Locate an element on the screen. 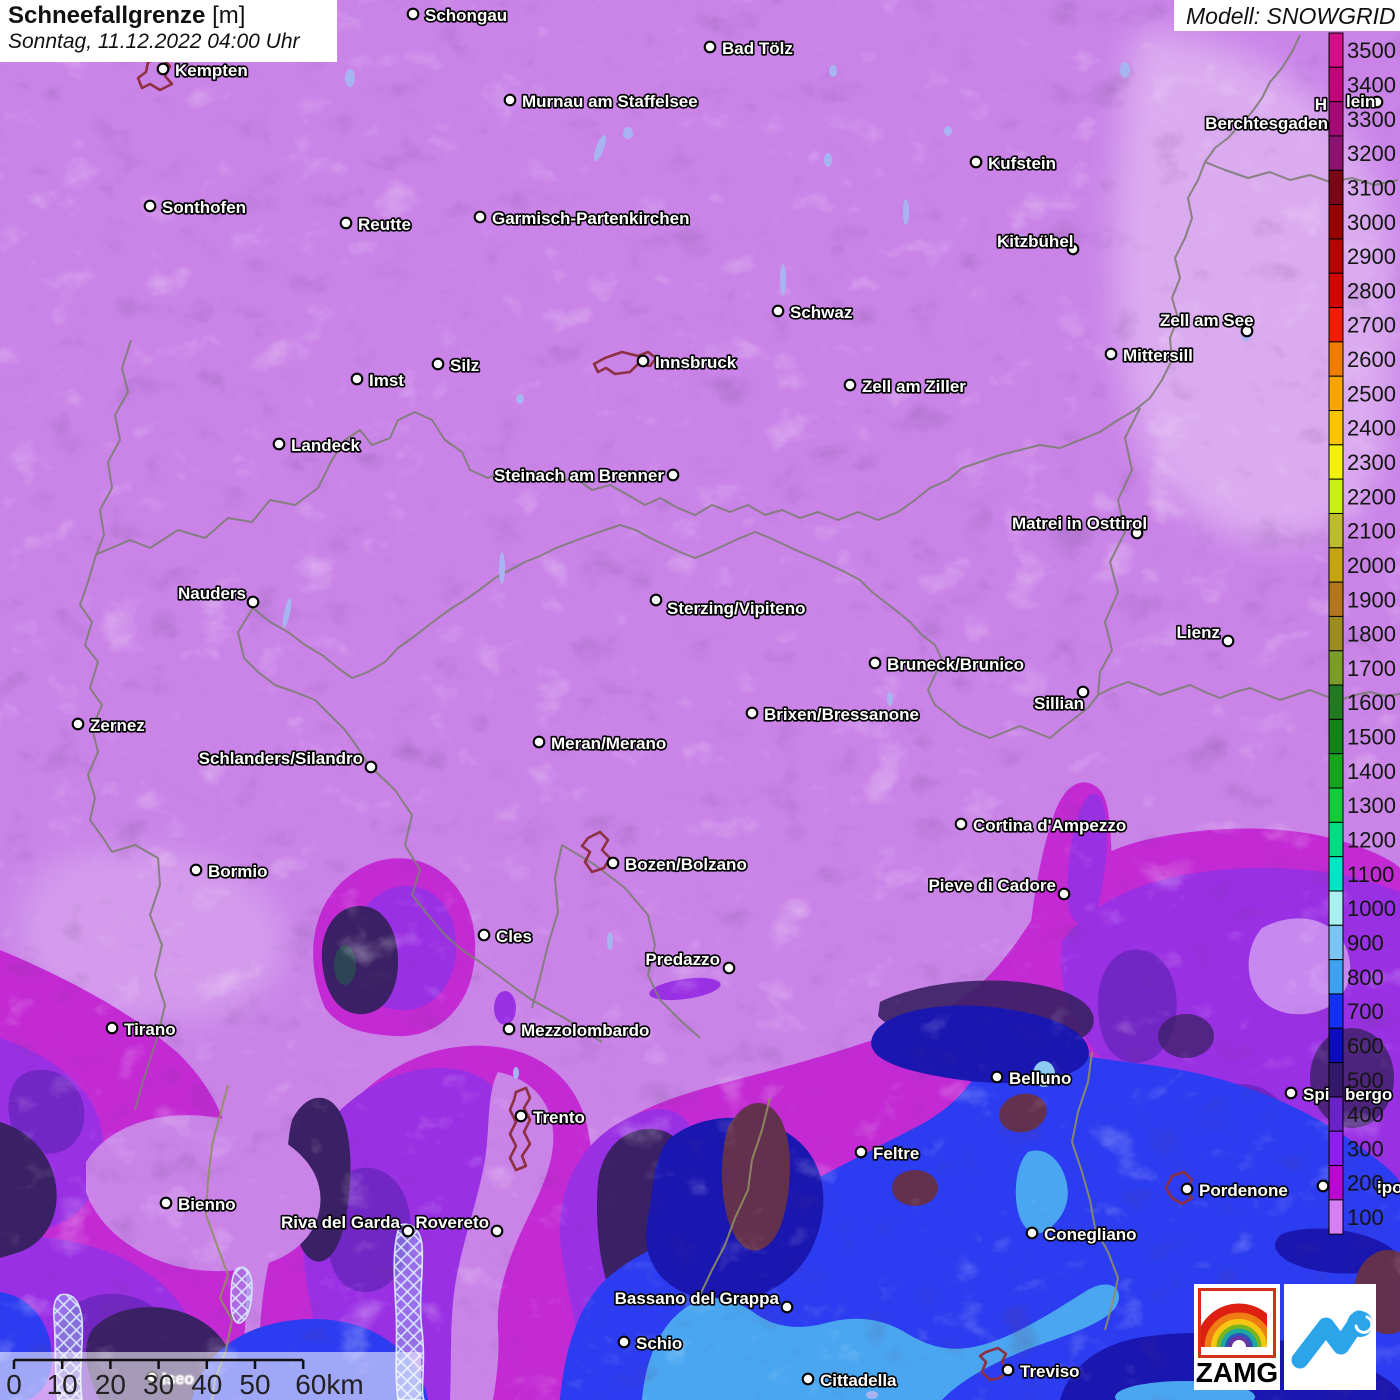 This screenshot has width=1400, height=1400. colorbar-label: 2700 is located at coordinates (1371, 325).